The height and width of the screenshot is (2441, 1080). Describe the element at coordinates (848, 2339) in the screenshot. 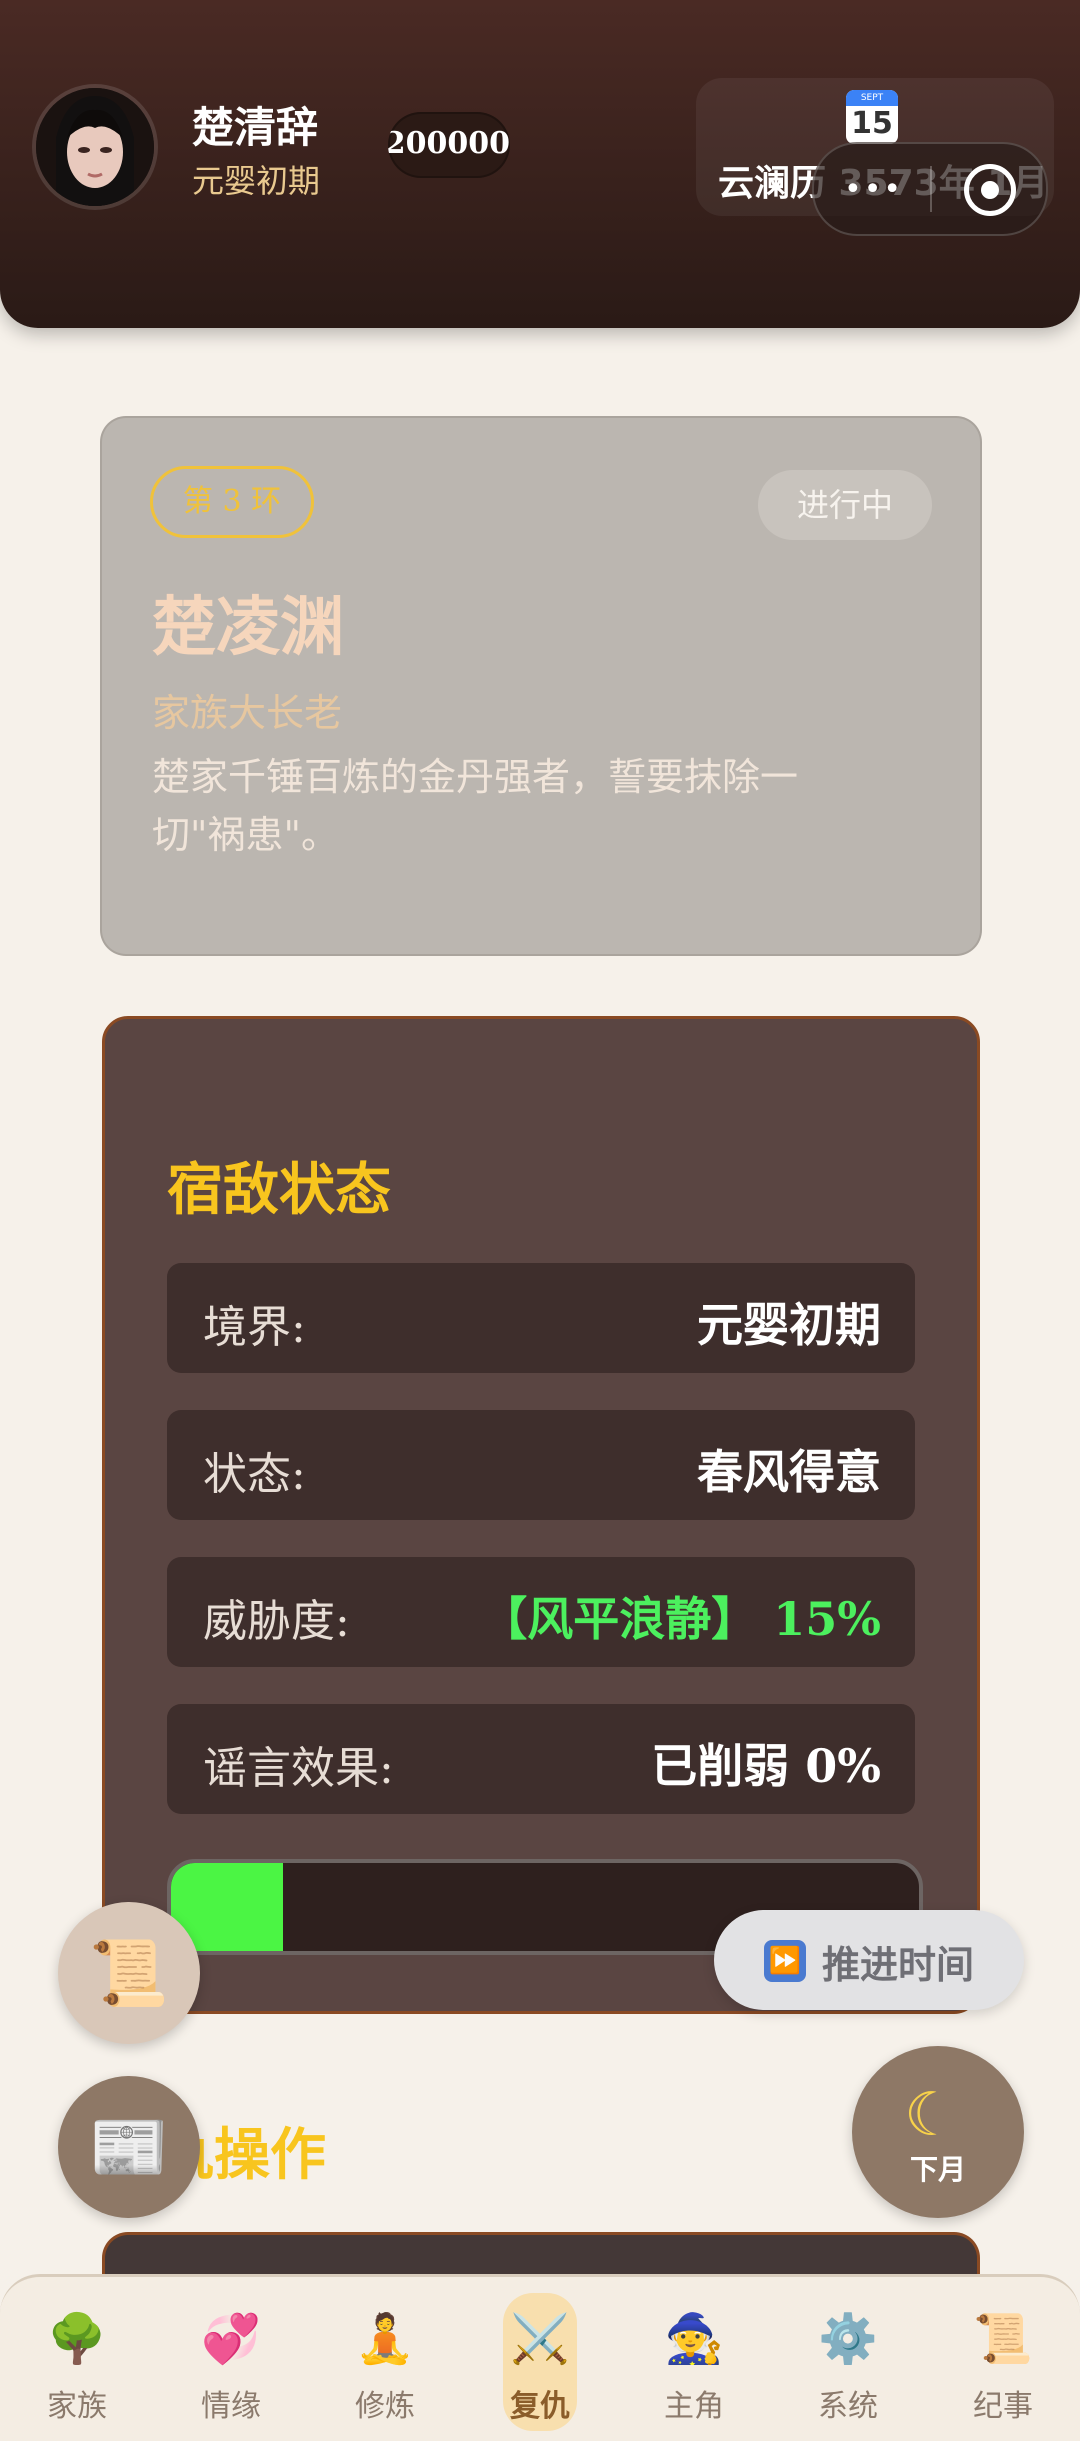

I see `gear-icon: ⚙️` at that location.